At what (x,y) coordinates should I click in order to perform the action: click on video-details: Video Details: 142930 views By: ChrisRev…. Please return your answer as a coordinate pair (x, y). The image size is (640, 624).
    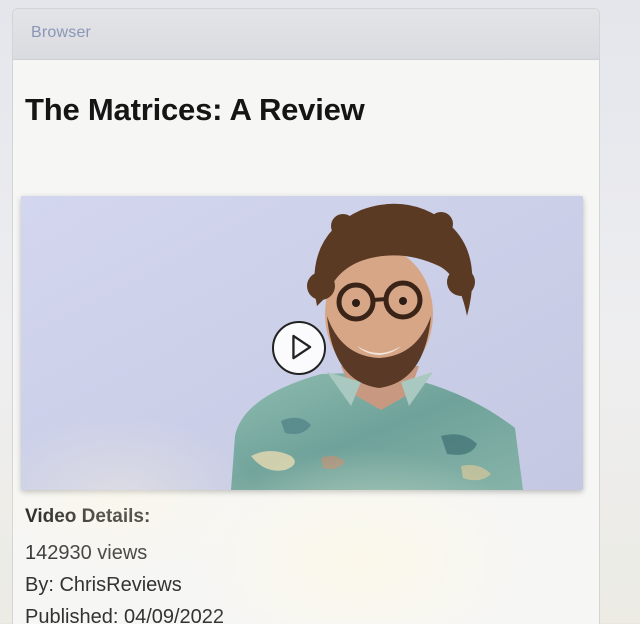
    Looking at the image, I should click on (124, 565).